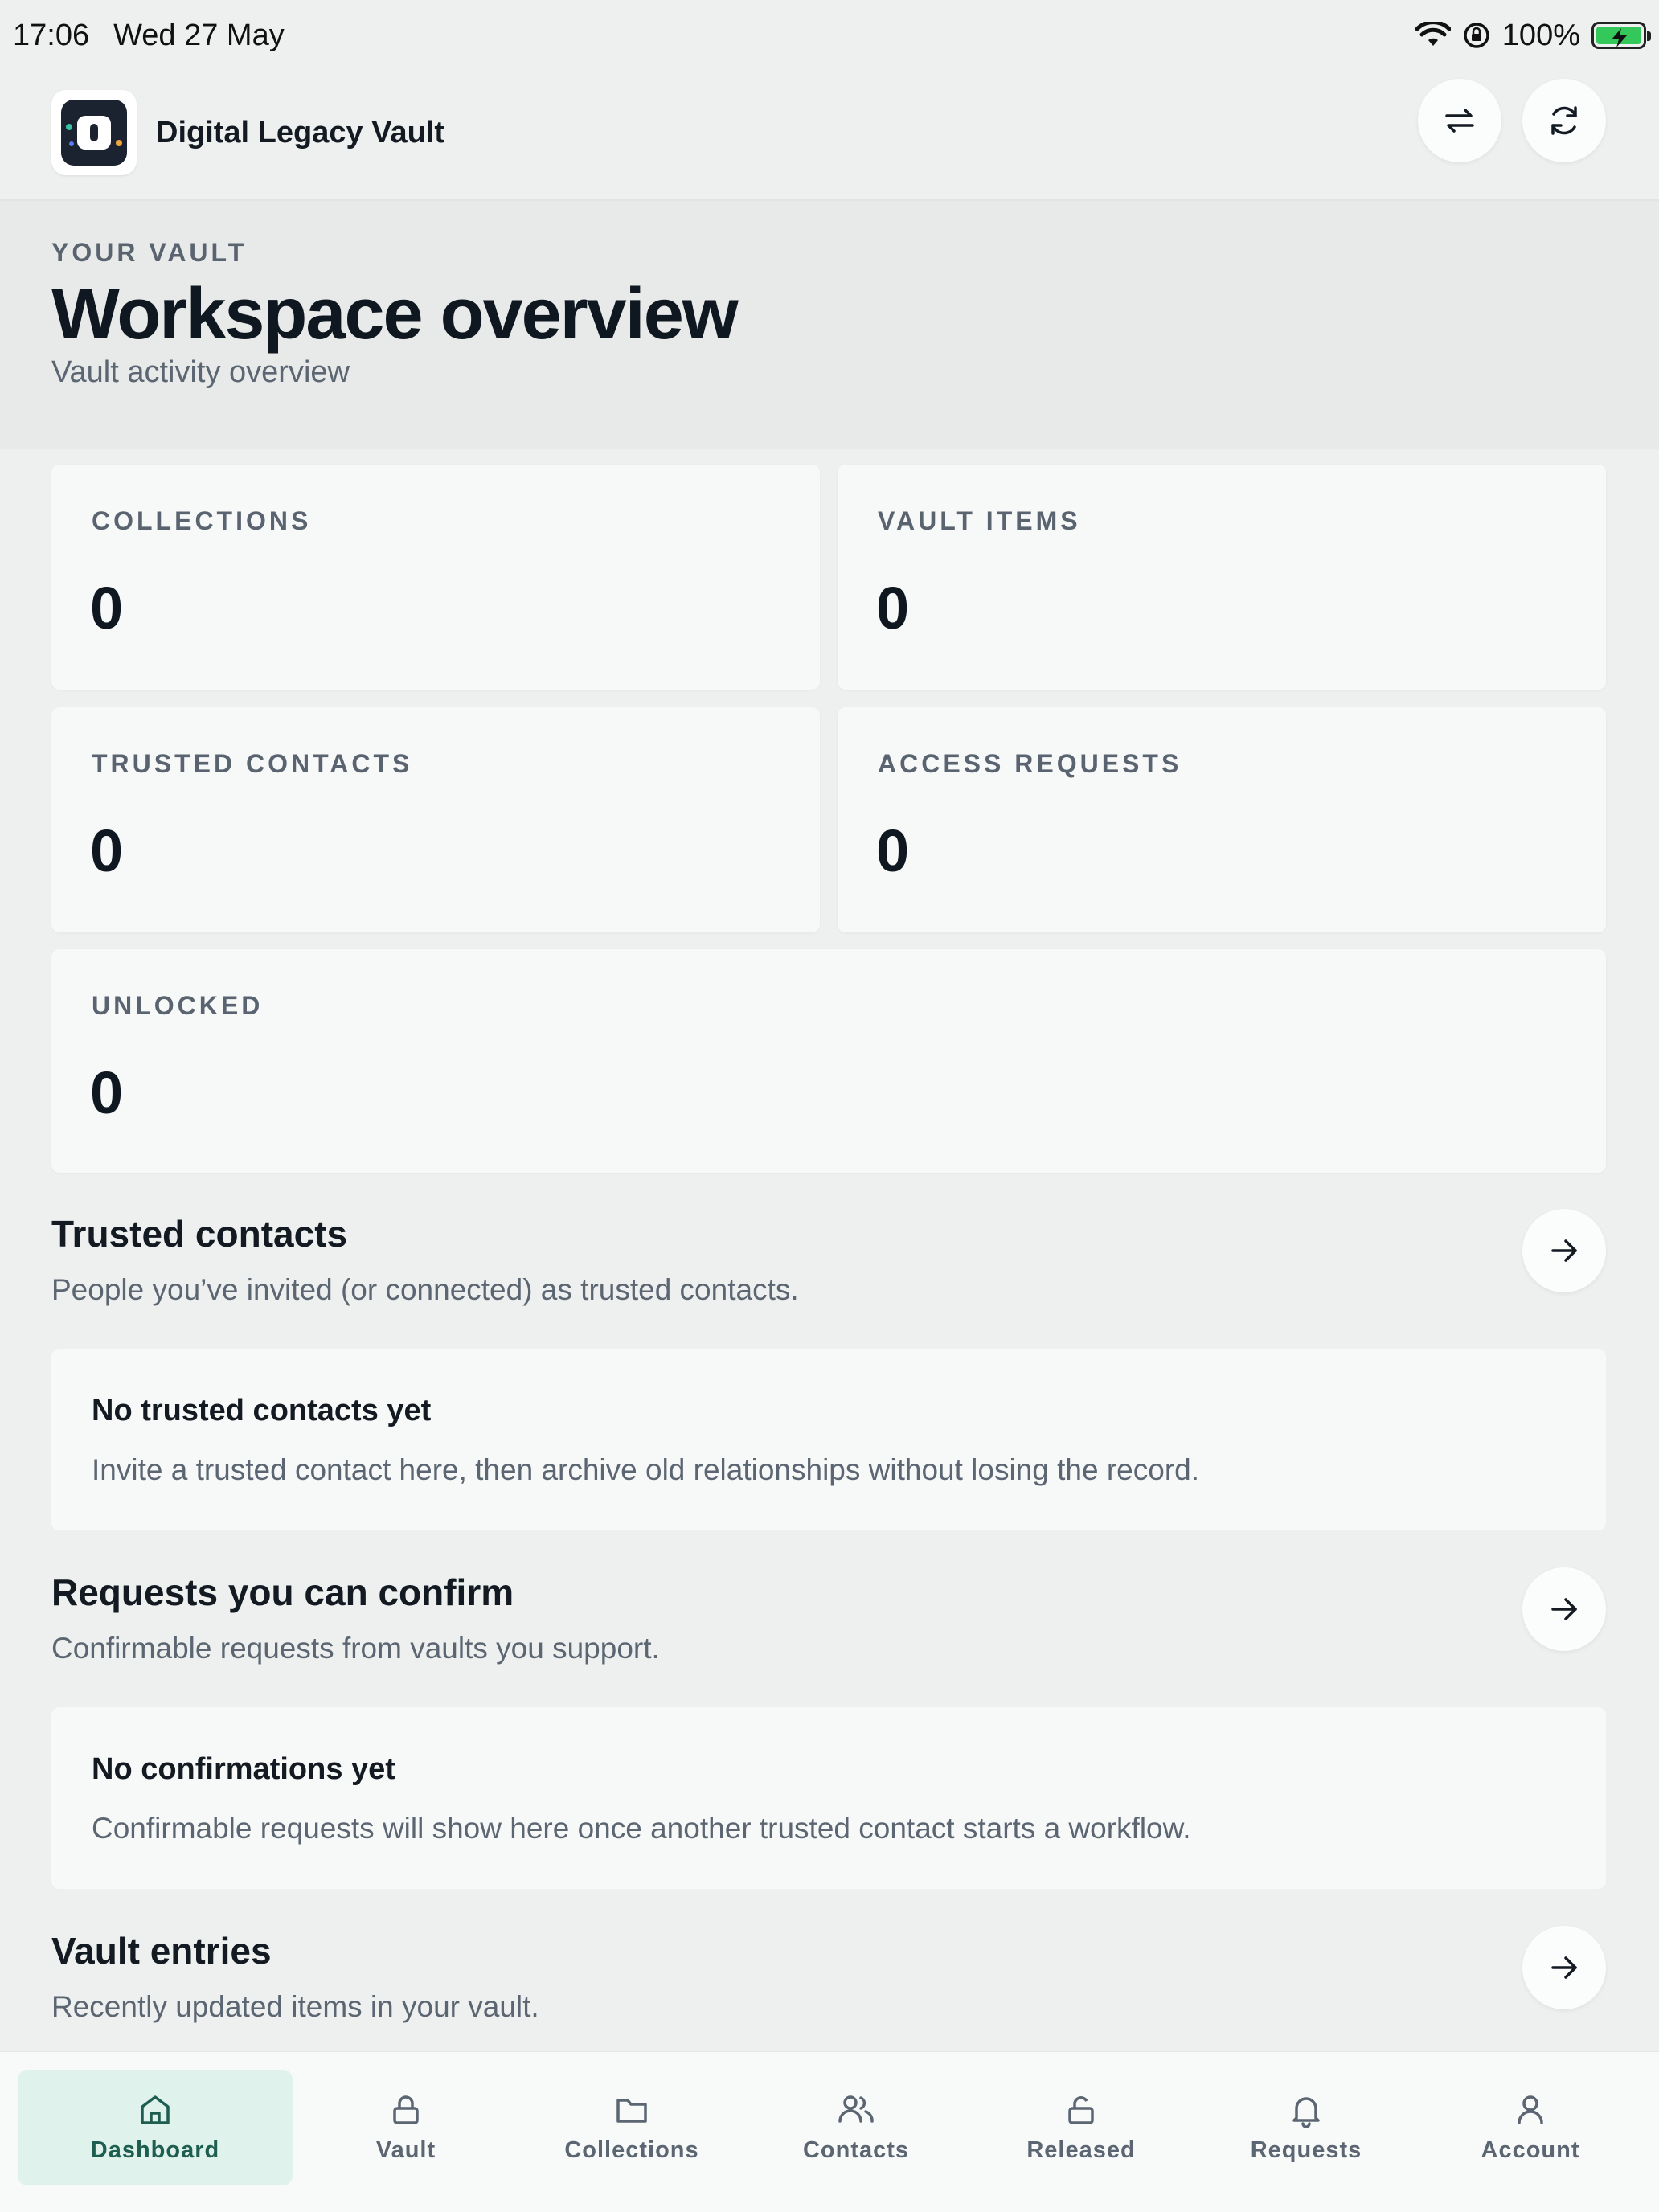 This screenshot has height=2212, width=1659. I want to click on user-icon, so click(1530, 2110).